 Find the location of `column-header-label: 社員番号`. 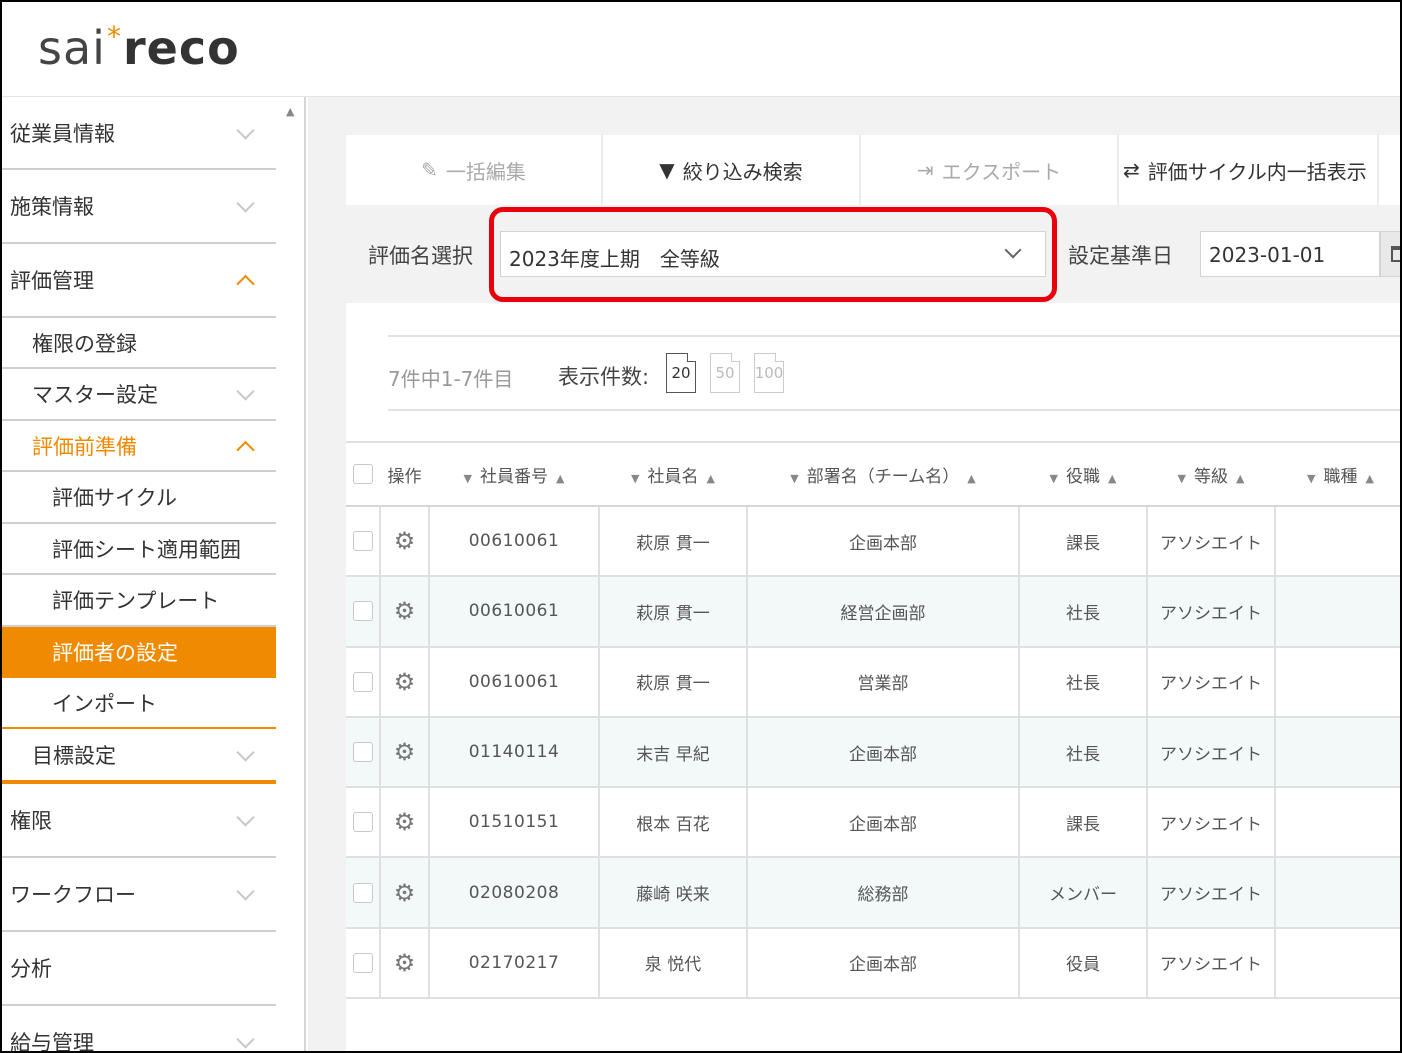

column-header-label: 社員番号 is located at coordinates (514, 476).